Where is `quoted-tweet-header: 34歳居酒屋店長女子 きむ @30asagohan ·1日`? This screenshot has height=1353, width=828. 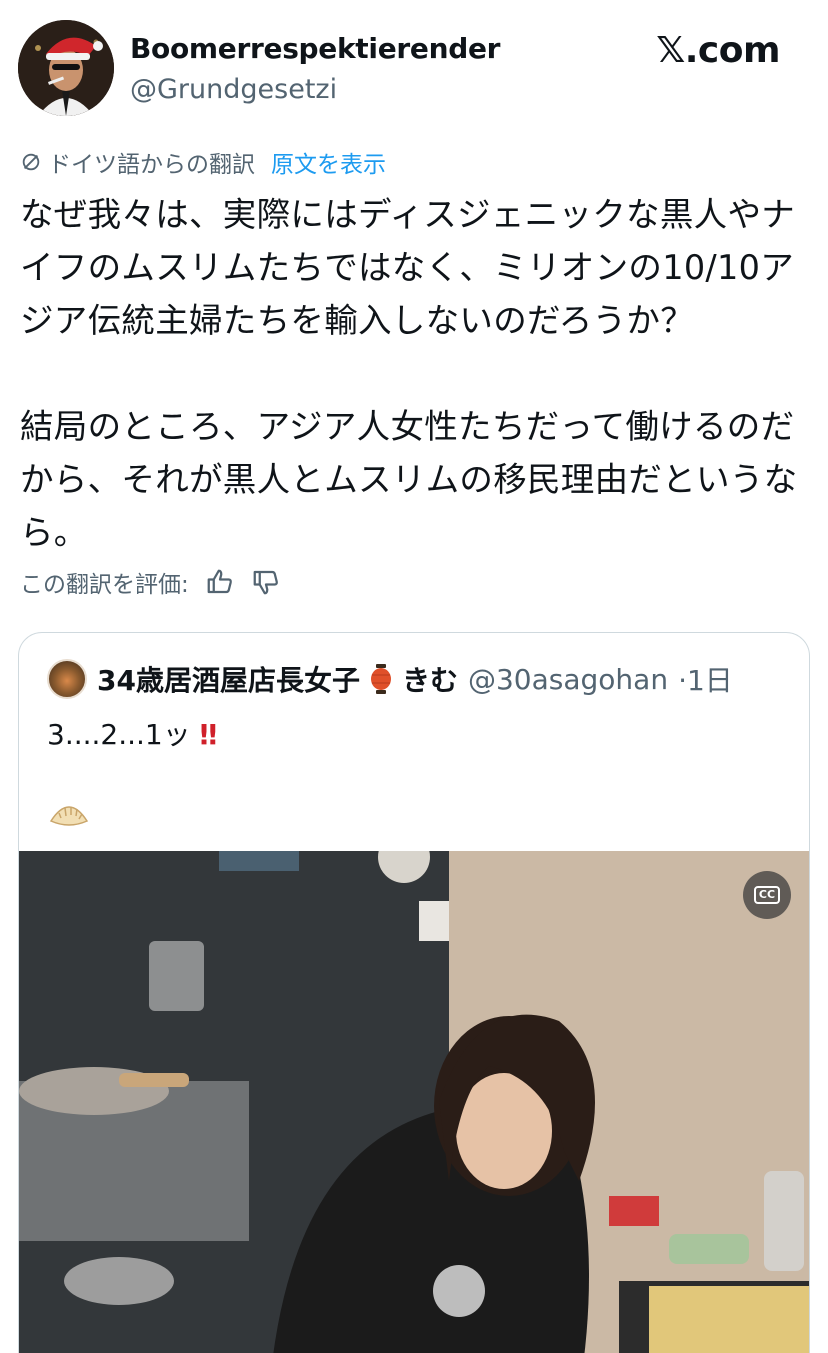 quoted-tweet-header: 34歳居酒屋店長女子 きむ @30asagohan ·1日 is located at coordinates (390, 679).